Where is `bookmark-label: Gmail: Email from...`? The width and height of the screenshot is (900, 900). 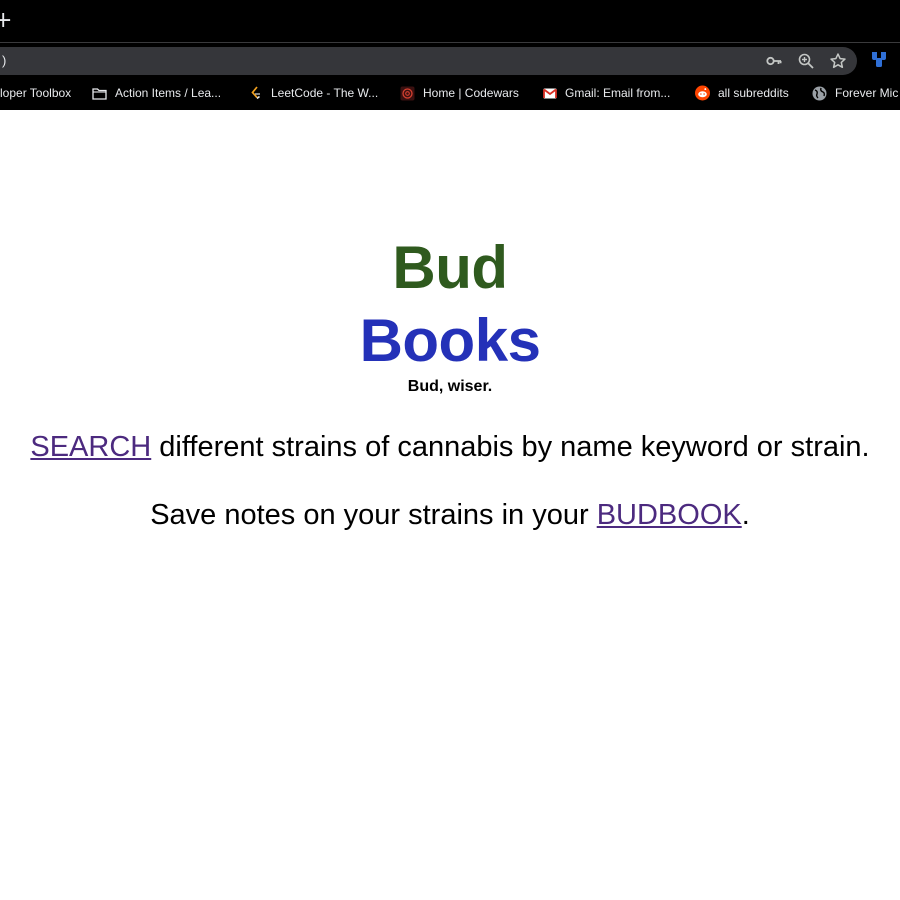
bookmark-label: Gmail: Email from... is located at coordinates (618, 93).